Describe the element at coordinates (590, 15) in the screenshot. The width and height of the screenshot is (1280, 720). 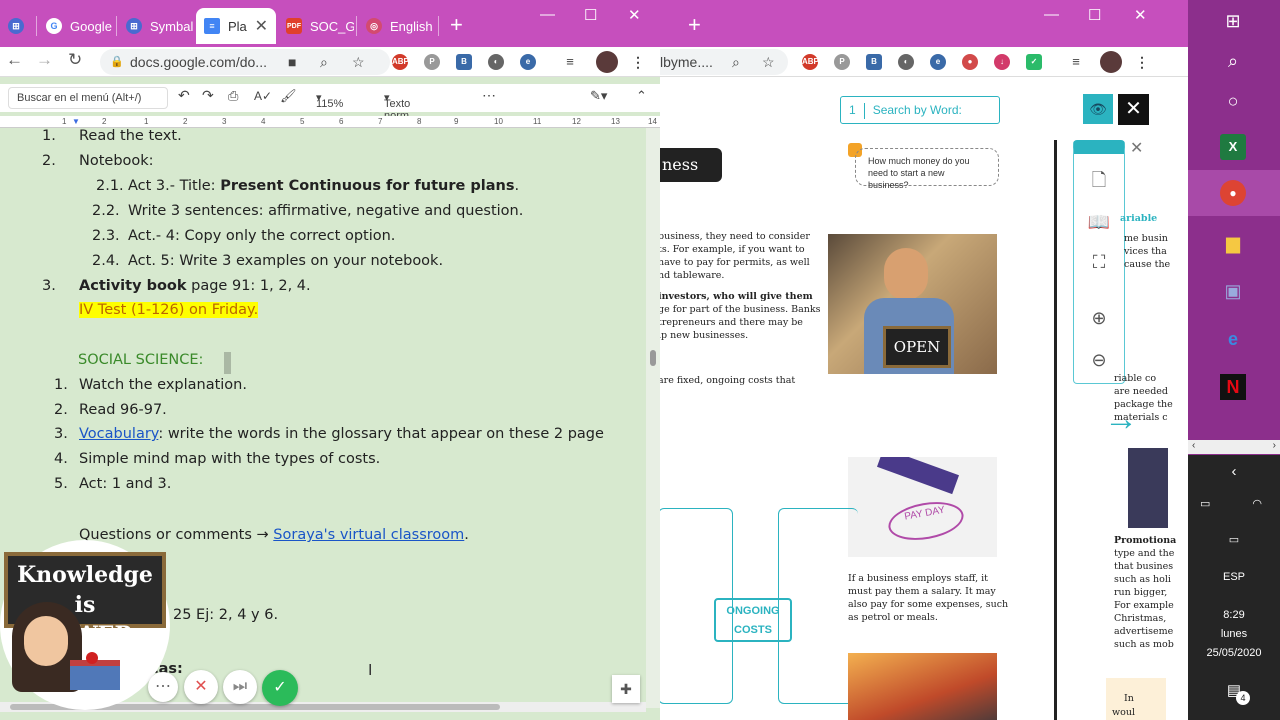
I see `maximize-button: ☐` at that location.